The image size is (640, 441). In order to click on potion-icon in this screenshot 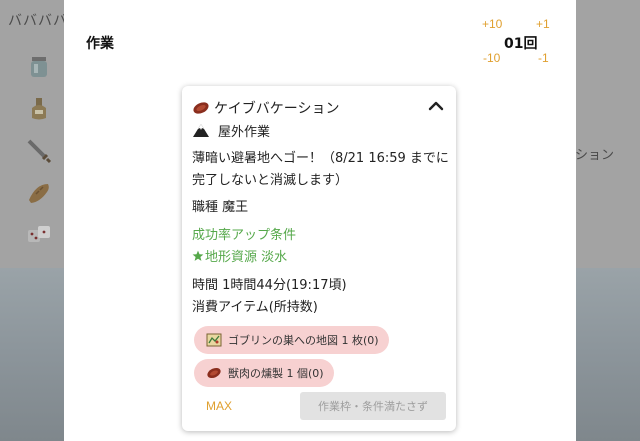, I will do `click(39, 109)`.